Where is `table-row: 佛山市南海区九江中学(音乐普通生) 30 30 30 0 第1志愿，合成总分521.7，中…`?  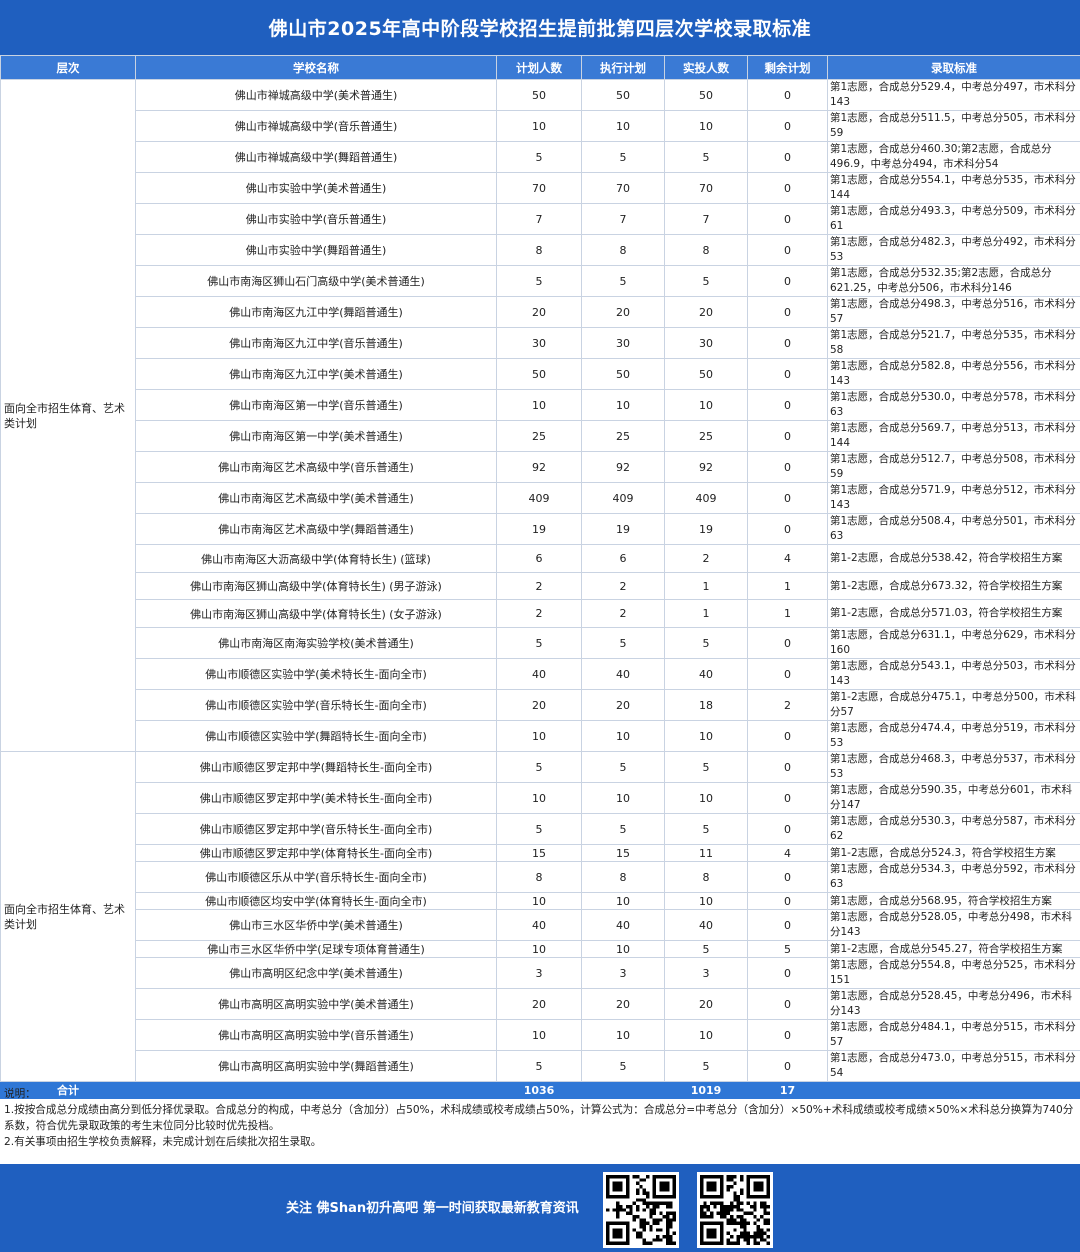
table-row: 佛山市南海区九江中学(音乐普通生) 30 30 30 0 第1志愿，合成总分521.7，中… is located at coordinates (540, 343).